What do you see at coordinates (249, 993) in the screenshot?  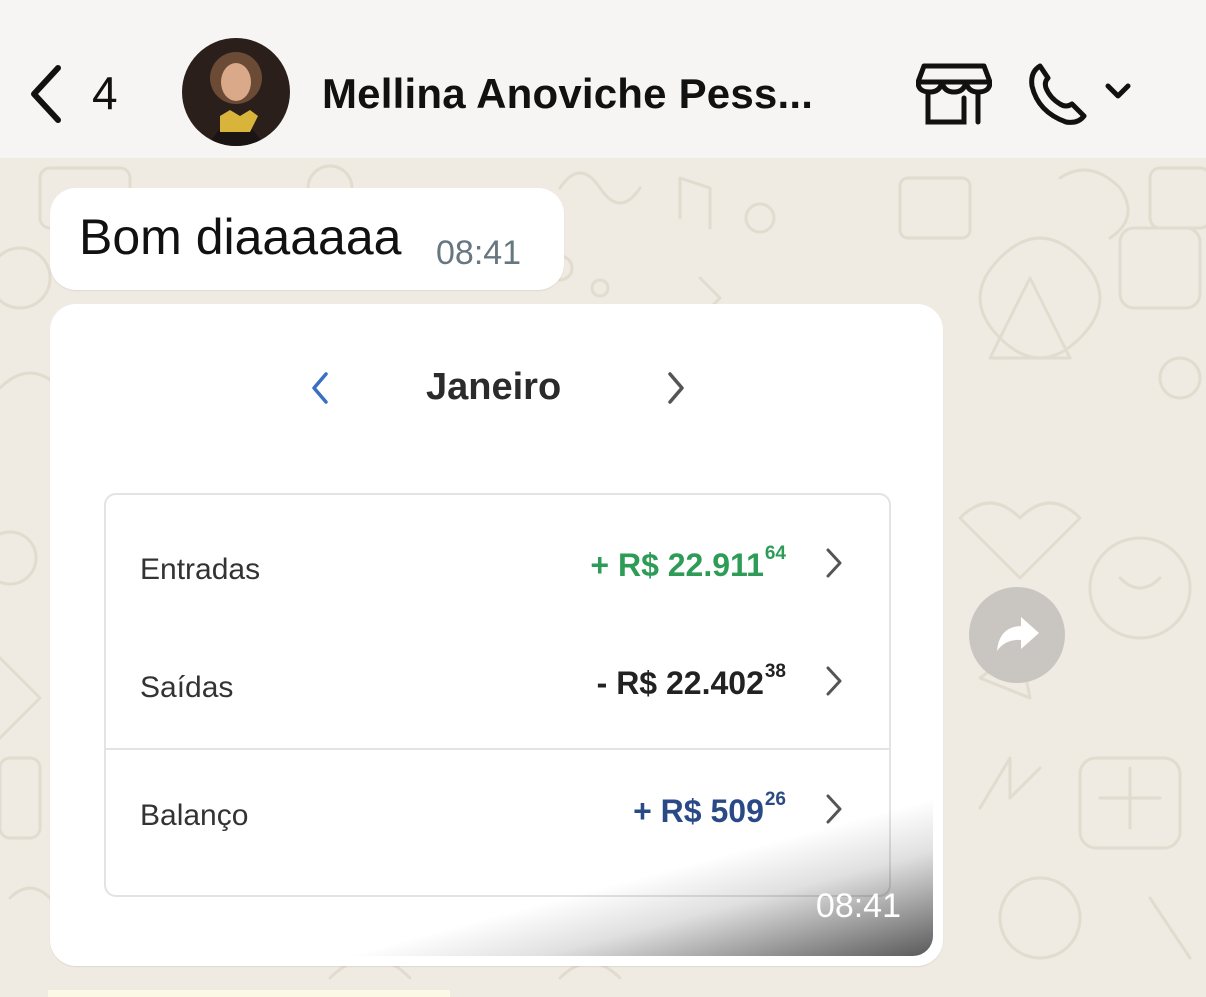 I see `next-message-edge` at bounding box center [249, 993].